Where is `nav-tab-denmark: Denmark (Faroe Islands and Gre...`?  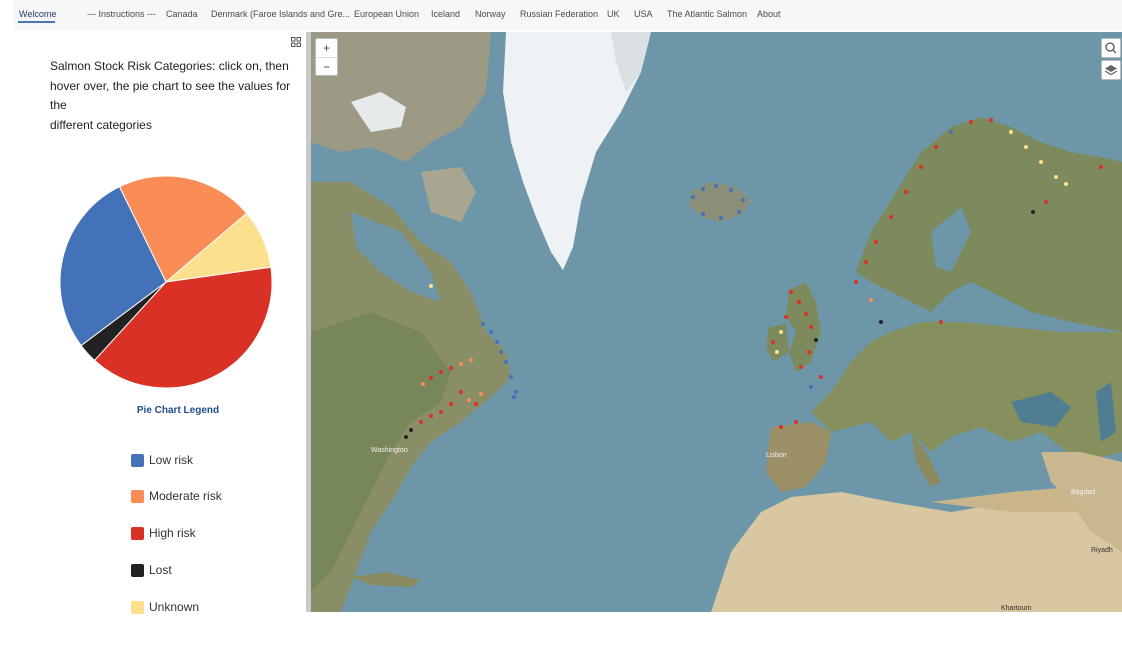 nav-tab-denmark: Denmark (Faroe Islands and Gre... is located at coordinates (280, 14).